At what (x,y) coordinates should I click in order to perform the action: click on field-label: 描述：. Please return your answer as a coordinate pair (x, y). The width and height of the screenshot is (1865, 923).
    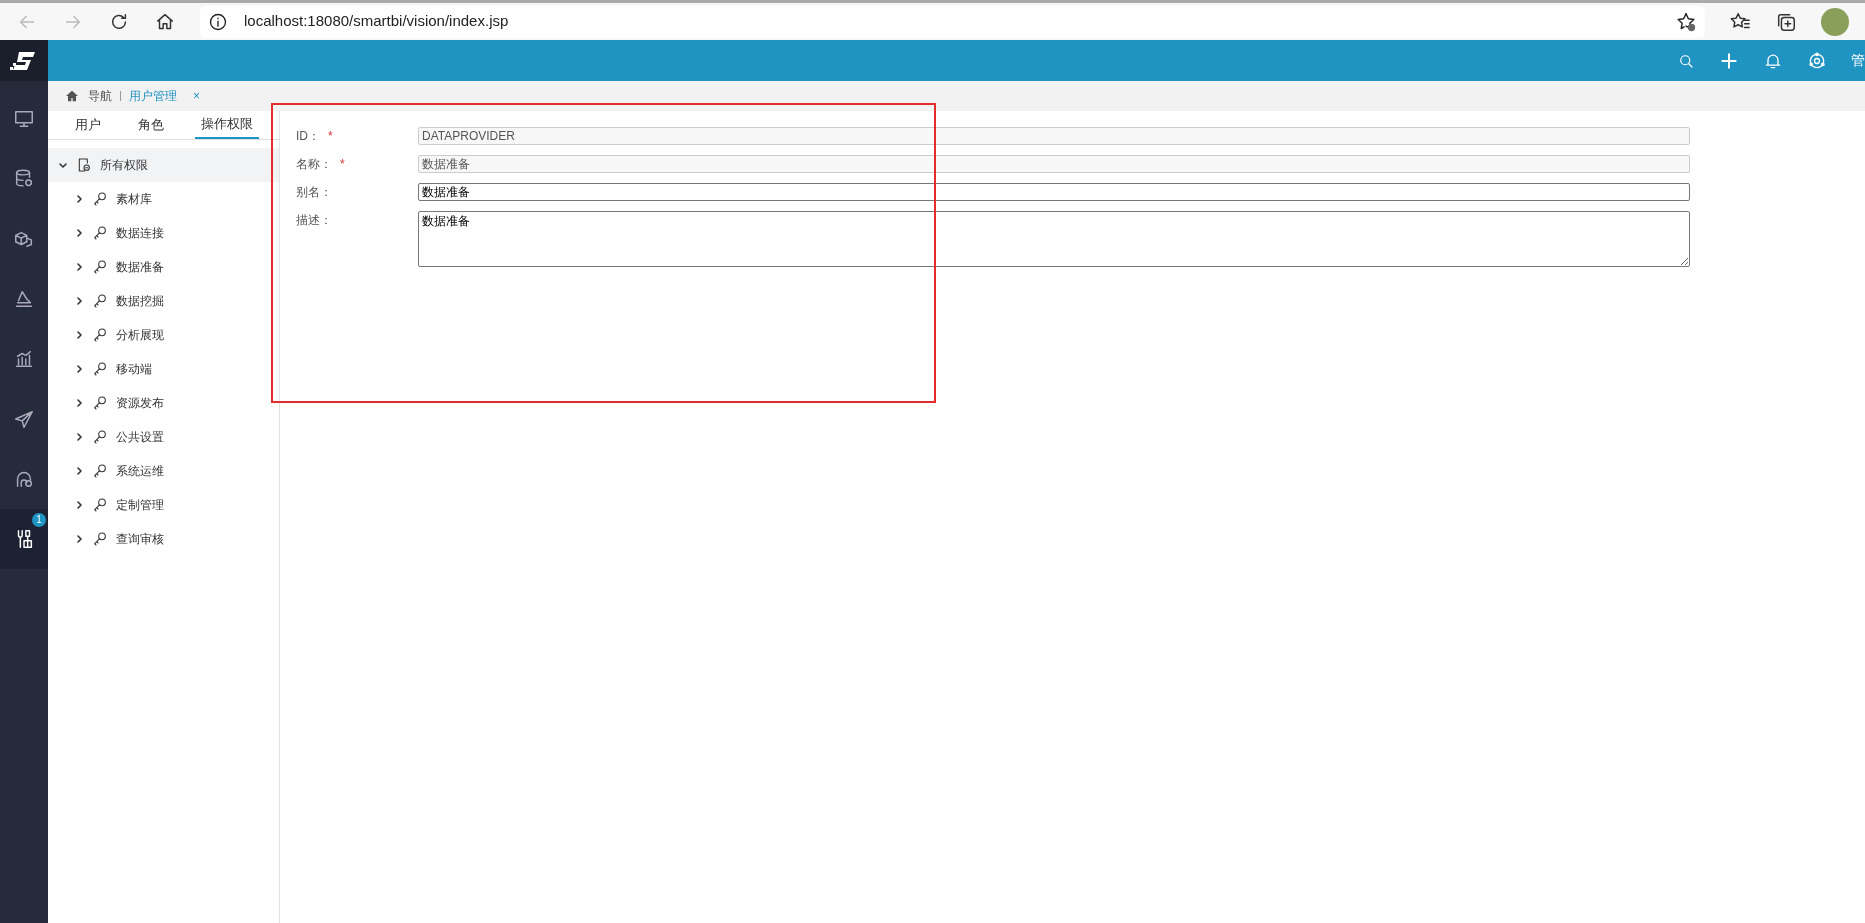
    Looking at the image, I should click on (314, 220).